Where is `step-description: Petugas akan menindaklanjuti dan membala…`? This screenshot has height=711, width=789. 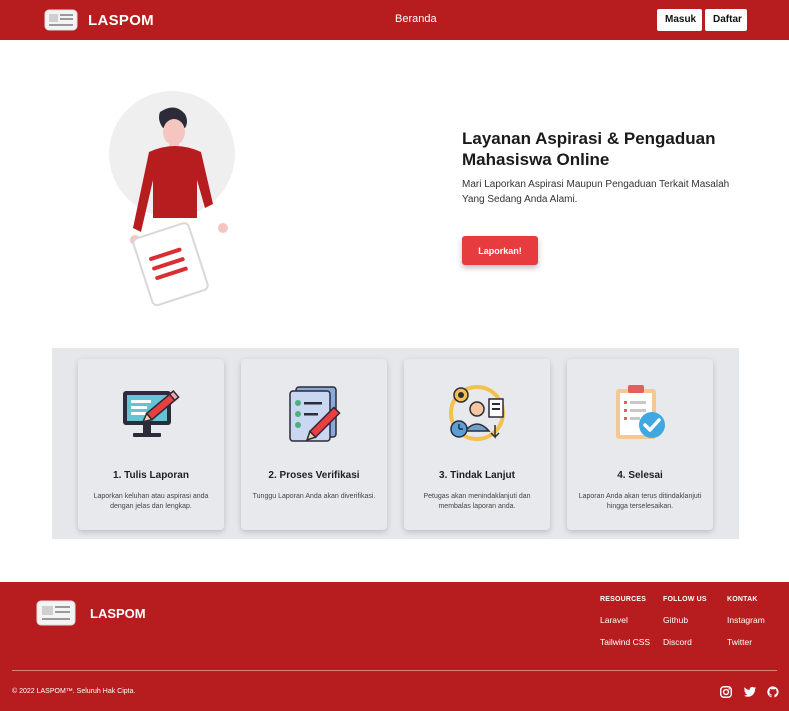 step-description: Petugas akan menindaklanjuti dan membala… is located at coordinates (477, 501).